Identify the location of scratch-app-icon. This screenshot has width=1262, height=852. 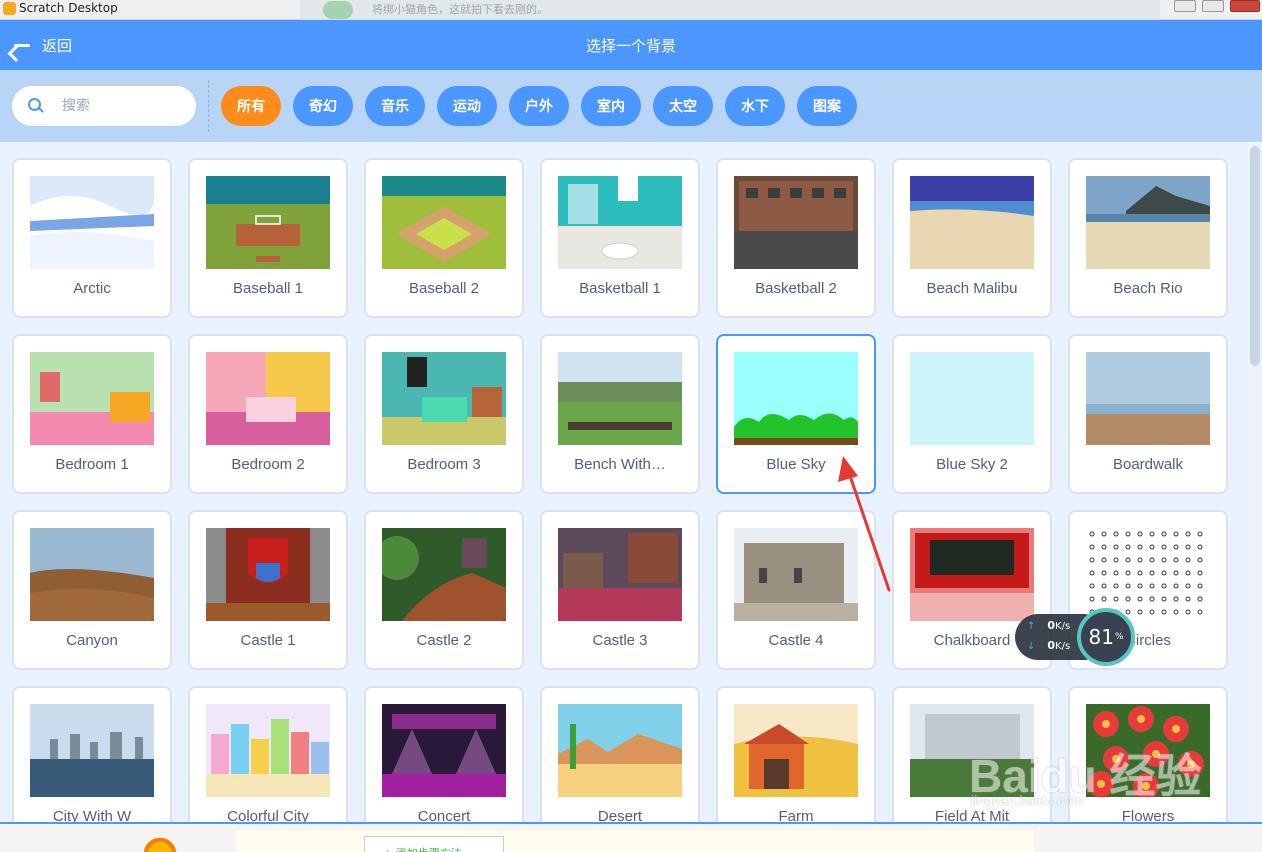
(9, 8).